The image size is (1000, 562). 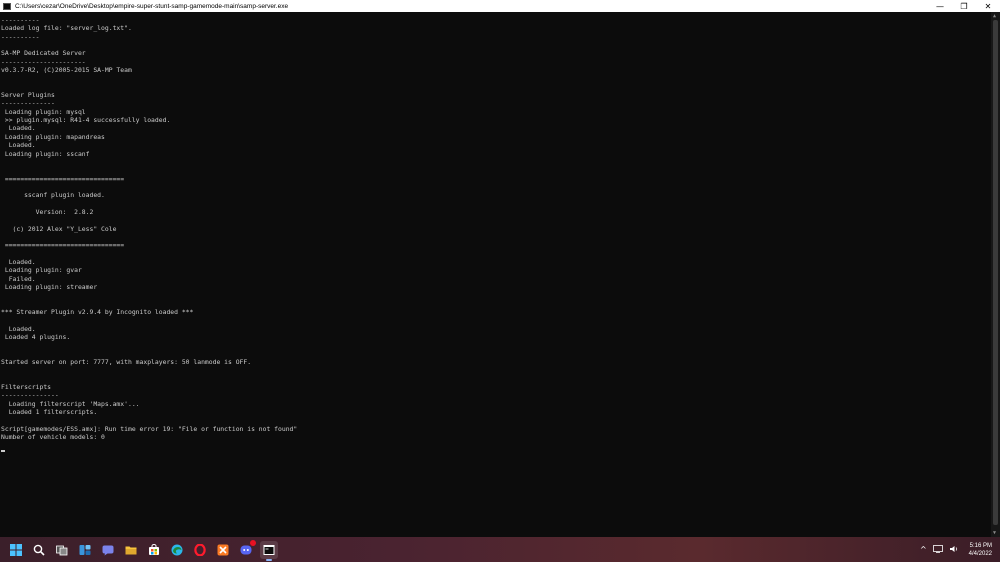 What do you see at coordinates (246, 549) in the screenshot?
I see `discord-icon` at bounding box center [246, 549].